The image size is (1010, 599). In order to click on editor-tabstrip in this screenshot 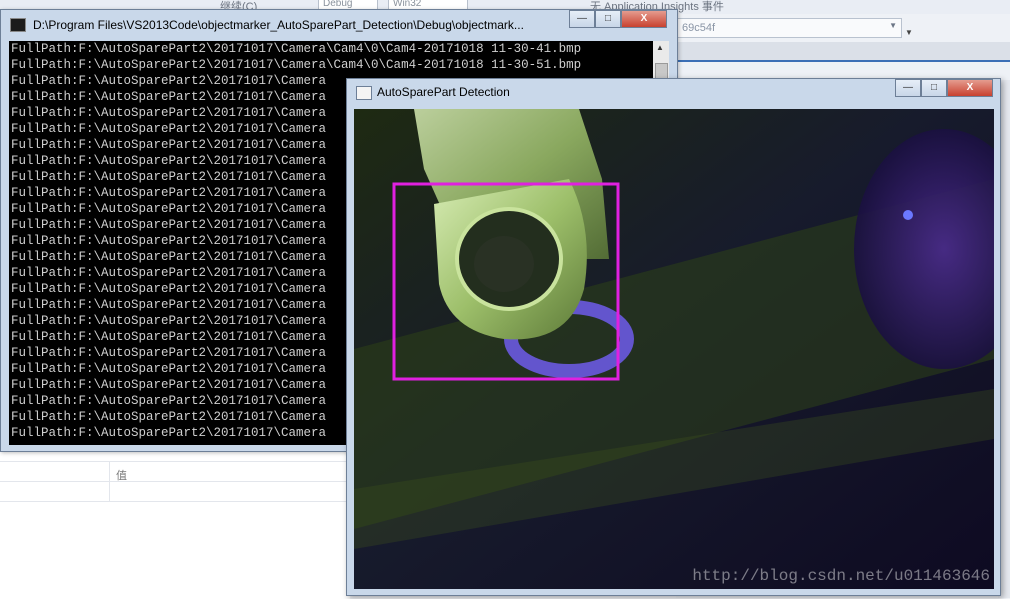, I will do `click(843, 52)`.